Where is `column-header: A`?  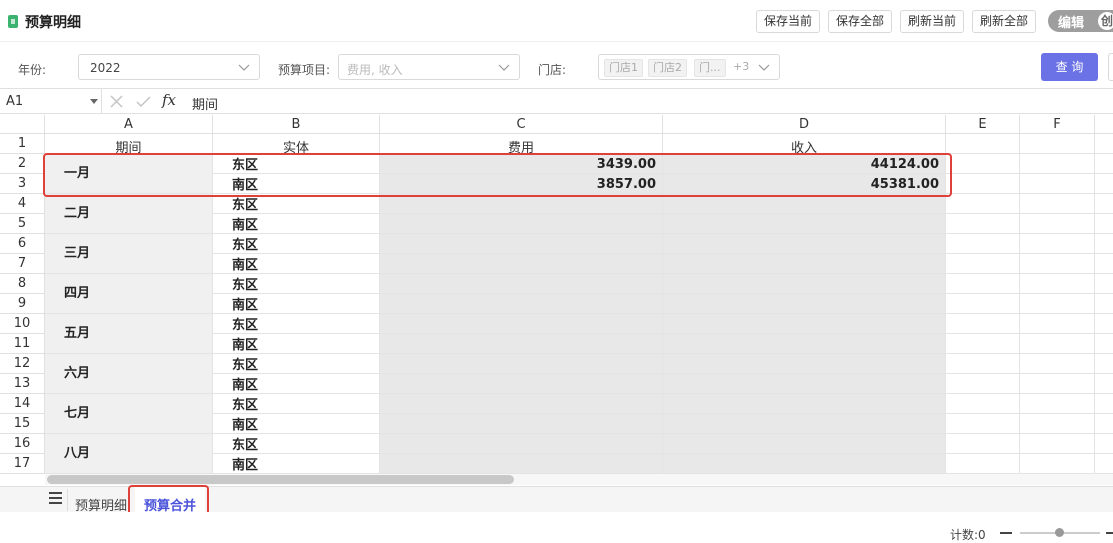 column-header: A is located at coordinates (129, 124).